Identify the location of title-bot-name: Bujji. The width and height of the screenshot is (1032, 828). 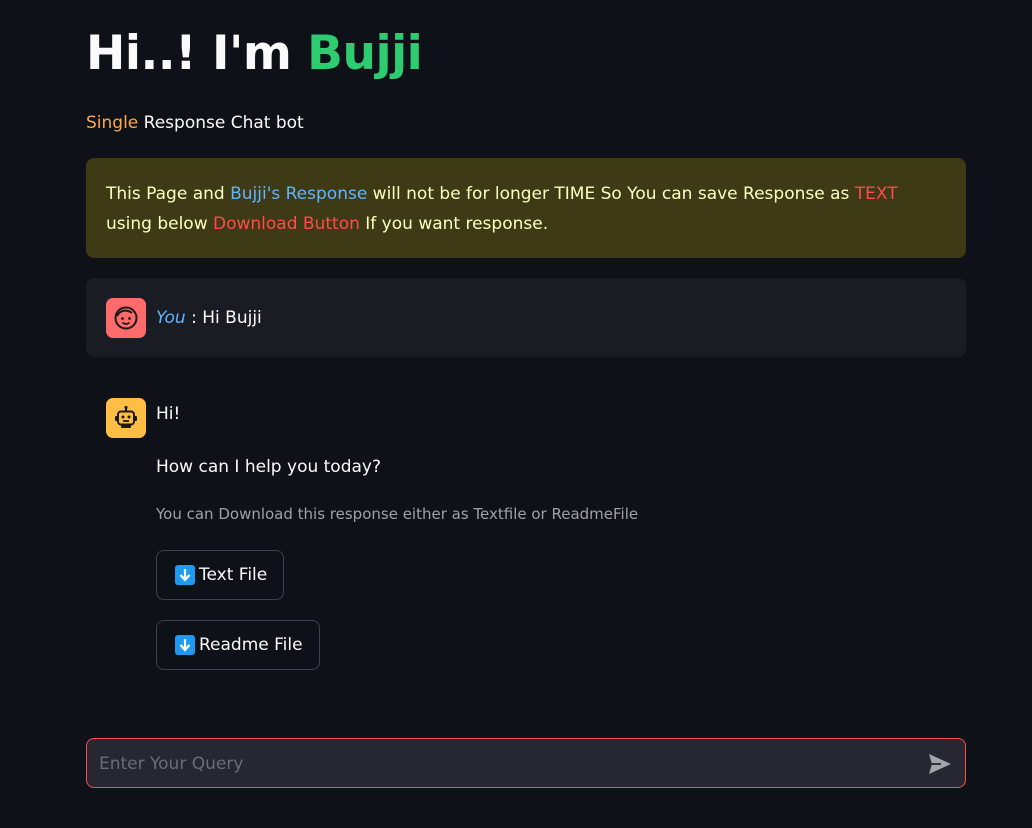
(365, 53).